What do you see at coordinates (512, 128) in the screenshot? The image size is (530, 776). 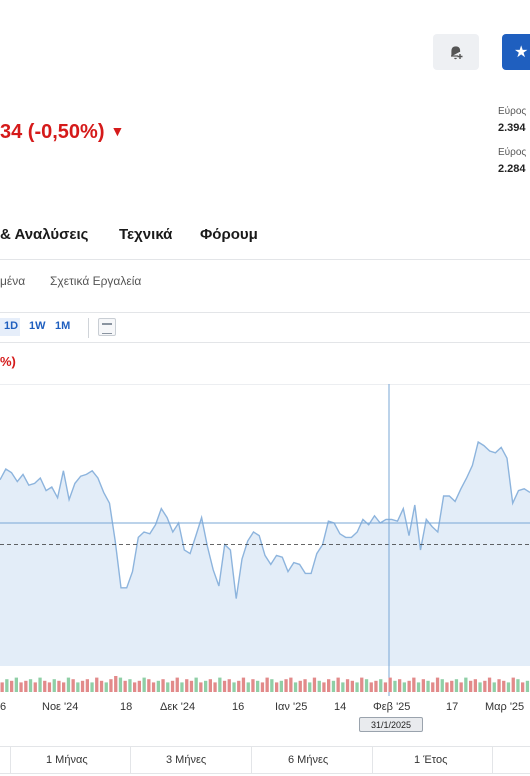 I see `range-value-1: 2.394` at bounding box center [512, 128].